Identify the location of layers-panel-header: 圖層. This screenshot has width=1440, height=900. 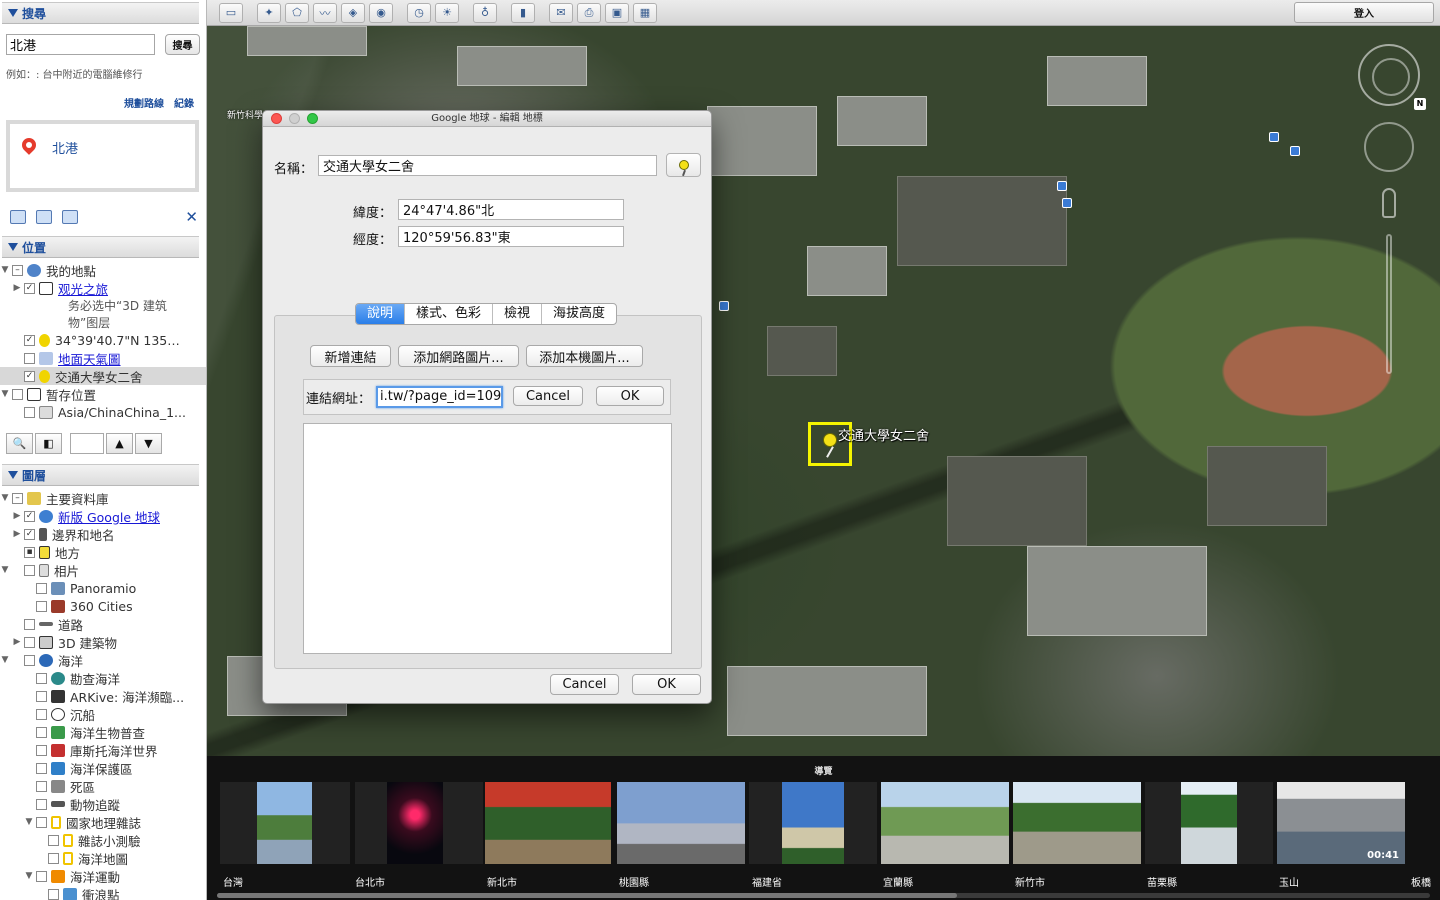
(100, 475).